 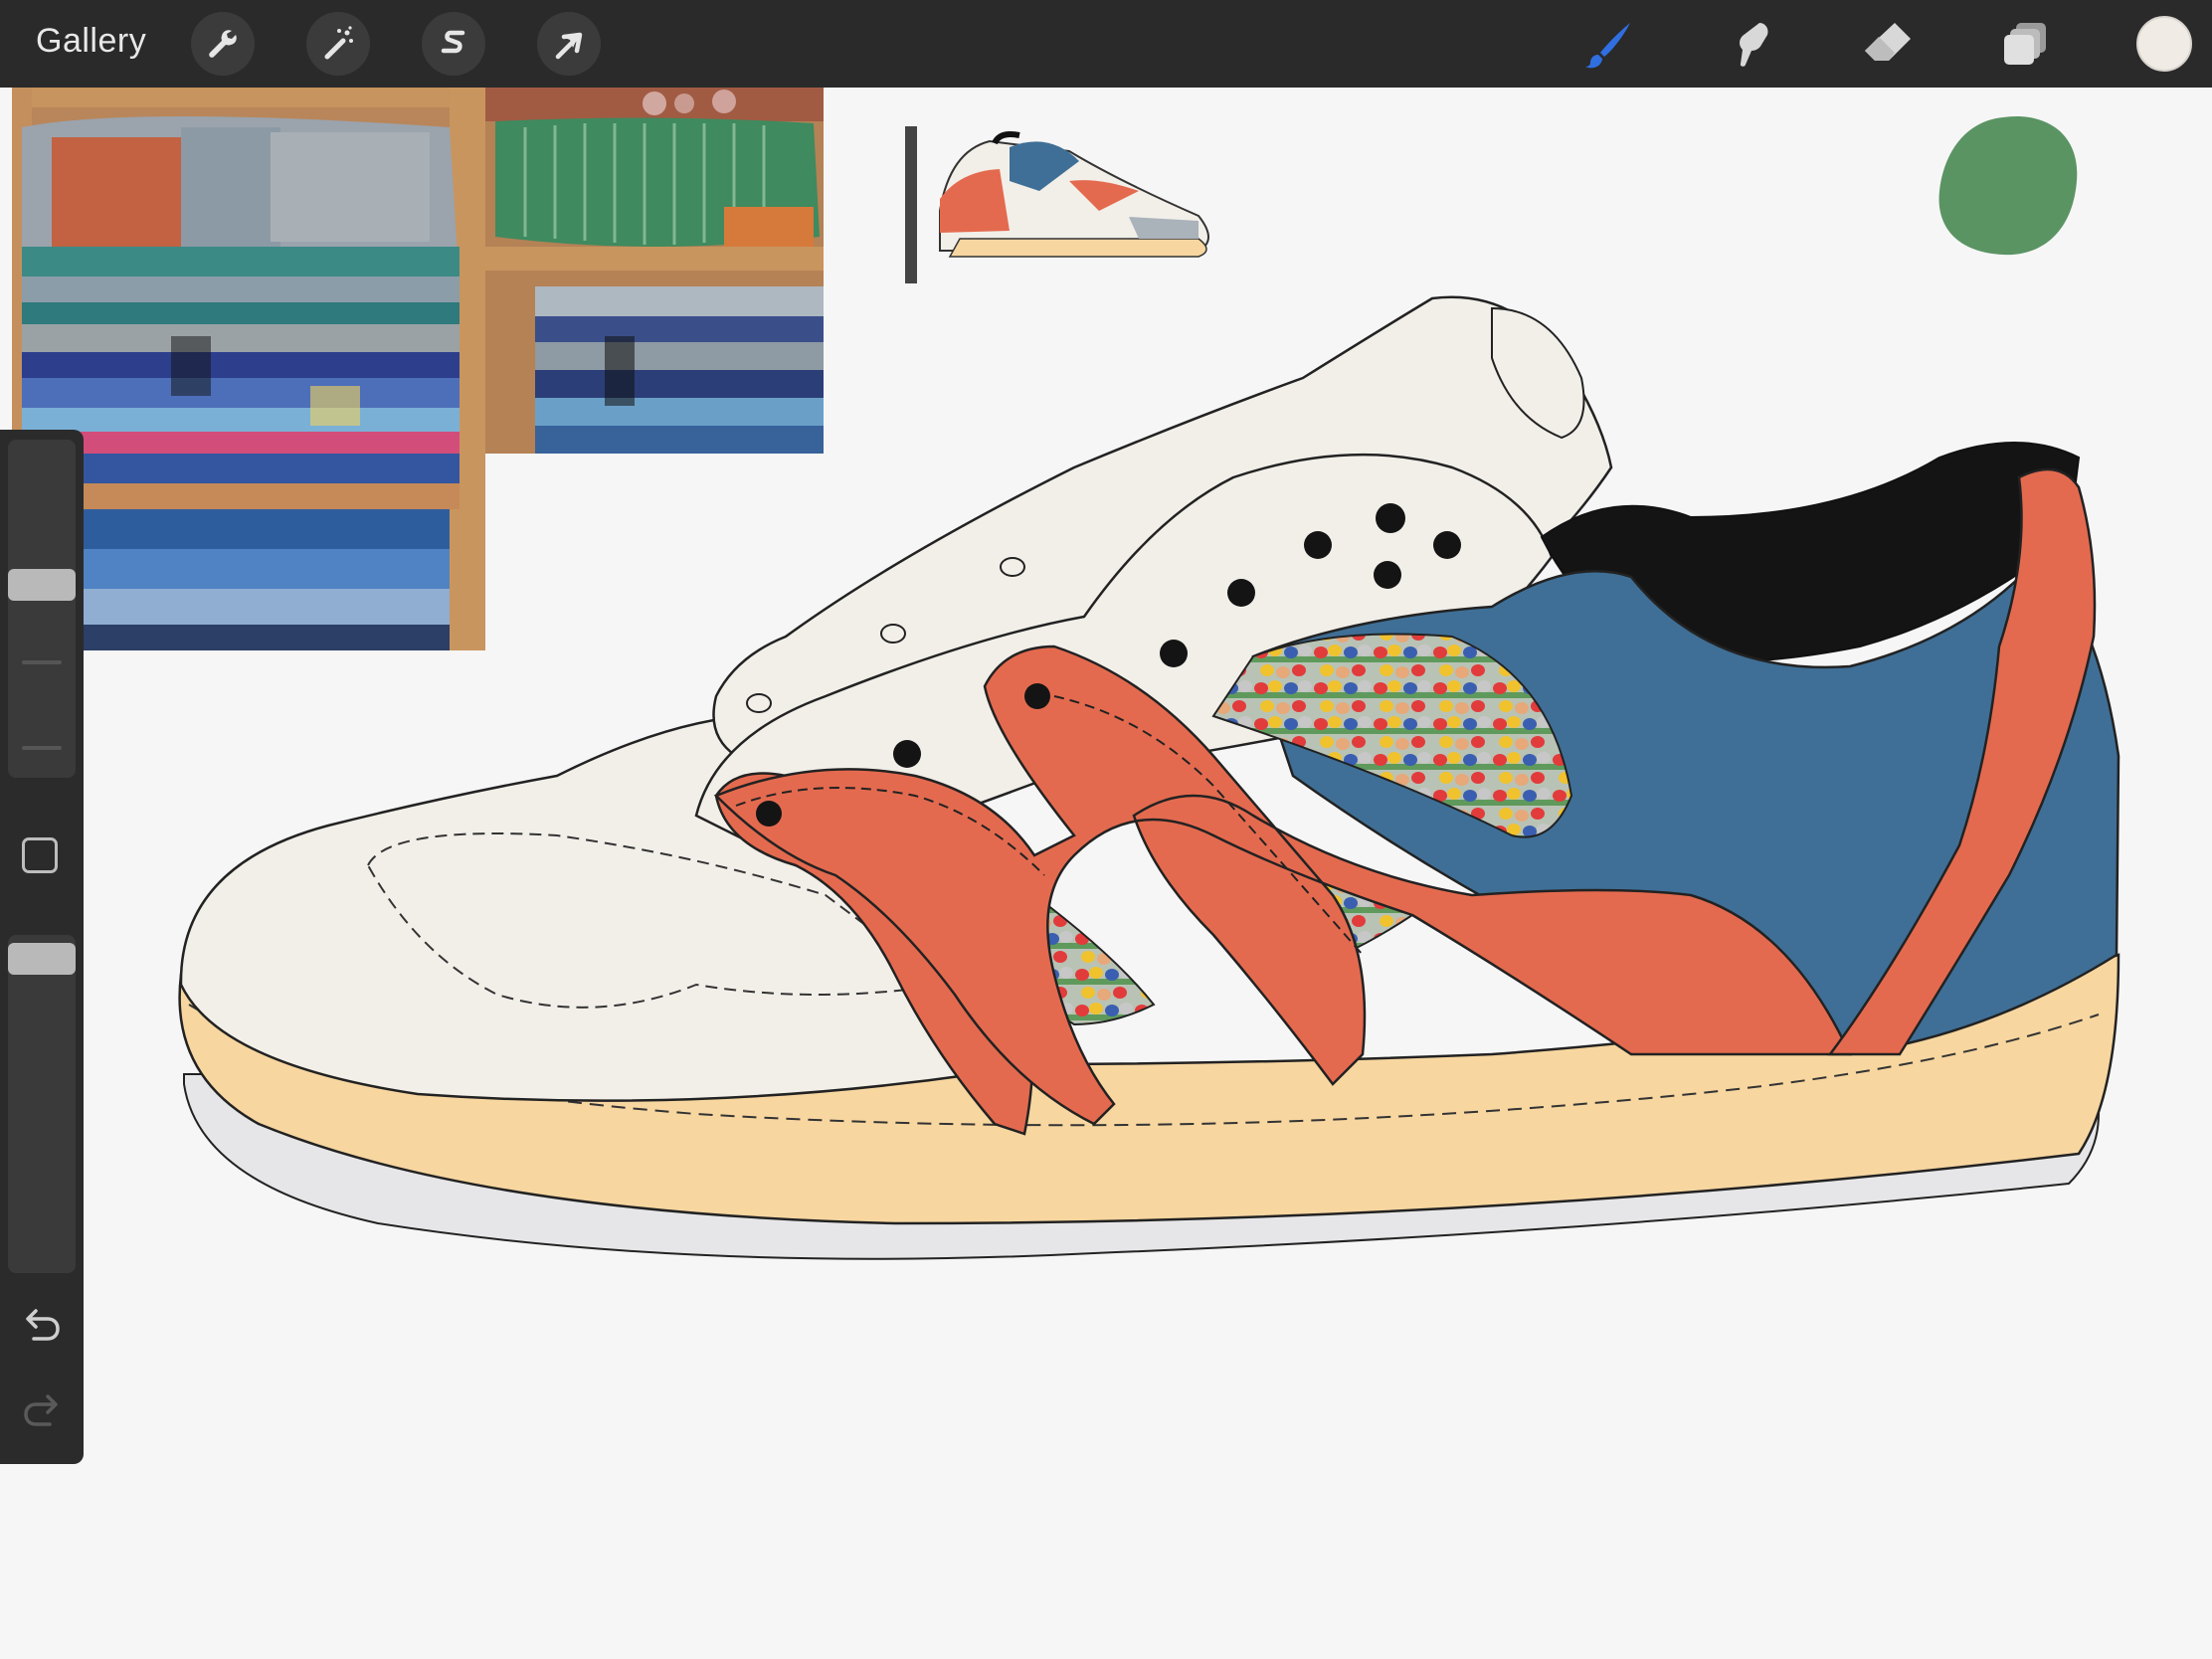 What do you see at coordinates (42, 1104) in the screenshot?
I see `opacity-slider` at bounding box center [42, 1104].